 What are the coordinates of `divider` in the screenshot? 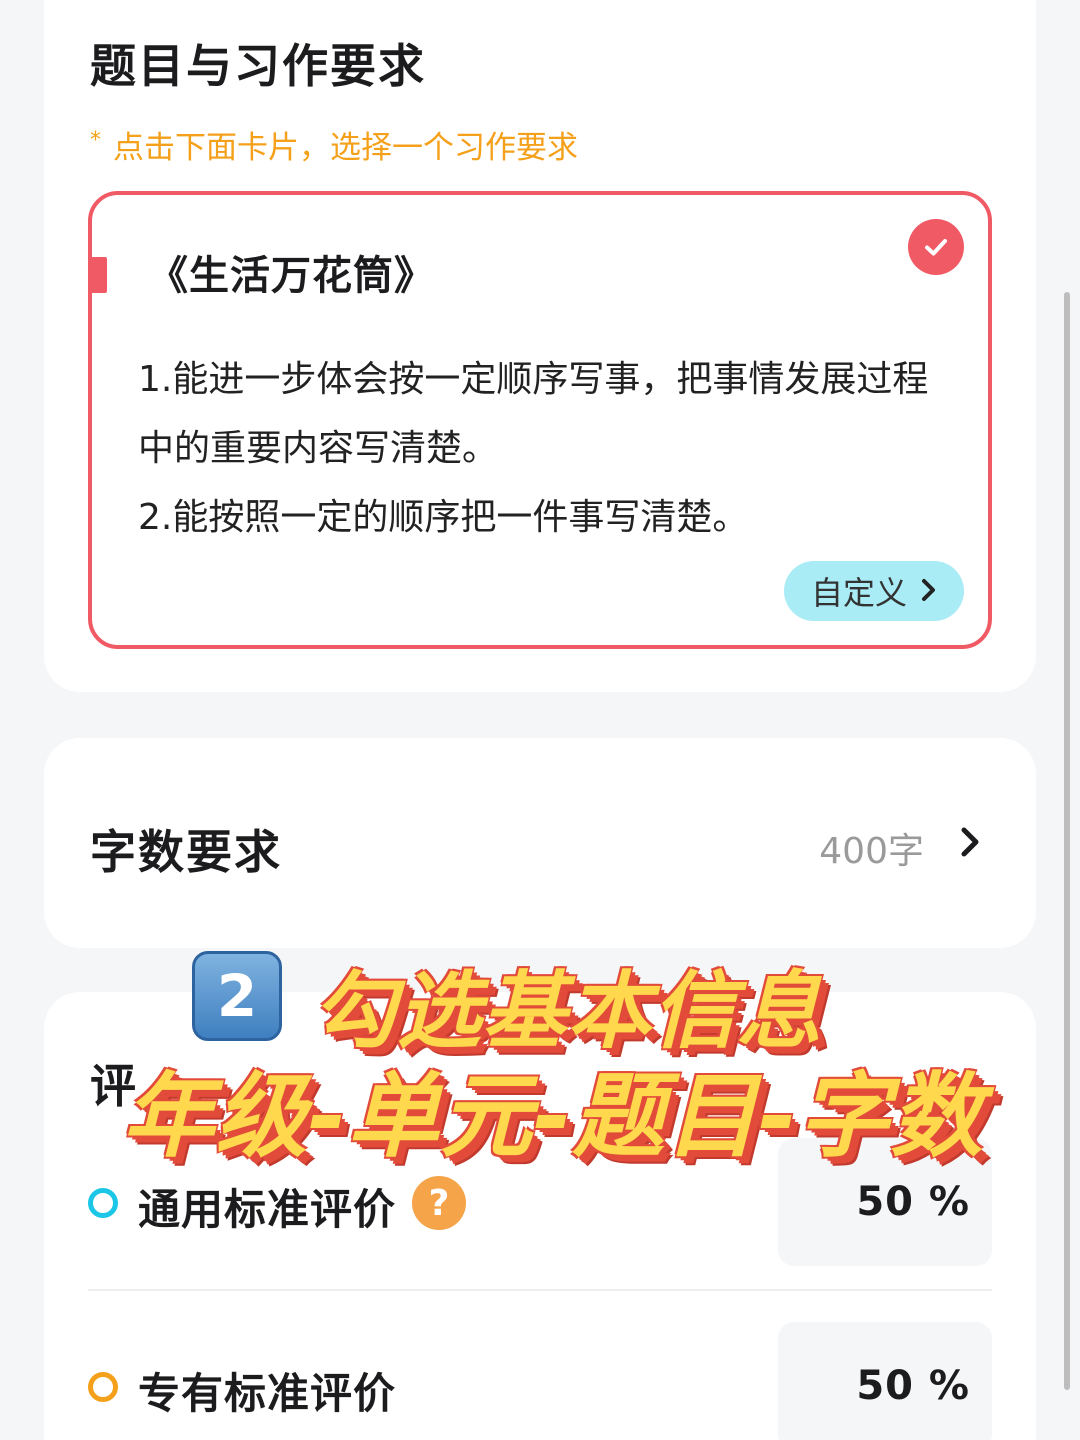 It's located at (540, 1290).